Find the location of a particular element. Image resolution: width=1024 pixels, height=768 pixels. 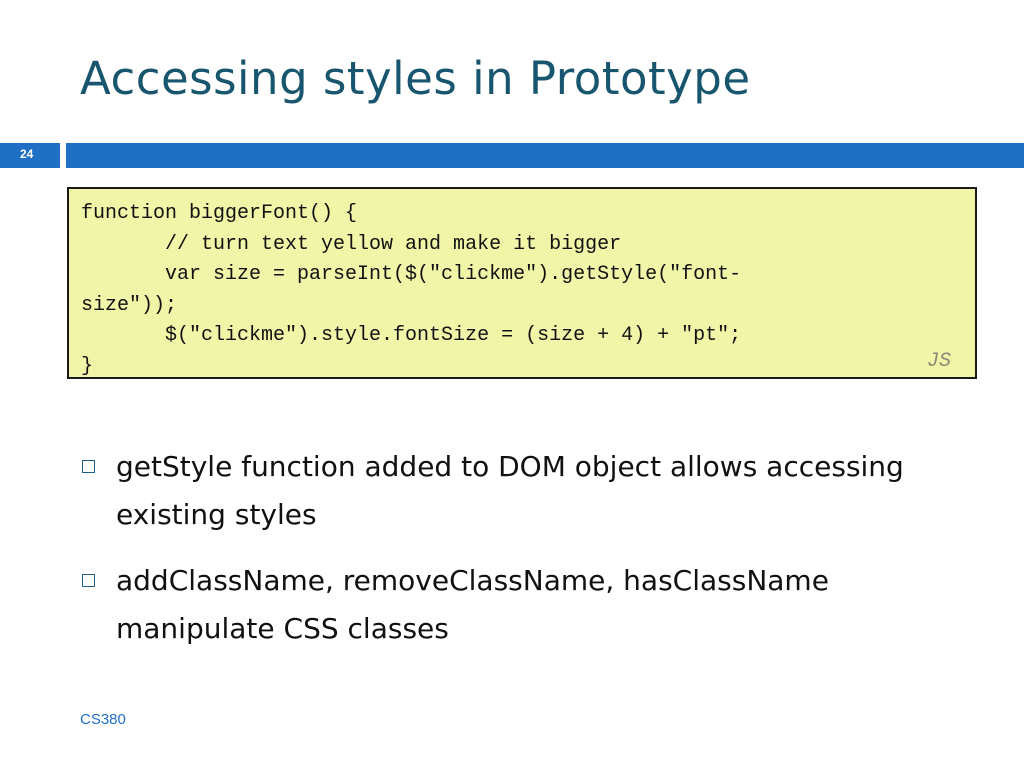

header-rule-bar is located at coordinates (545, 155).